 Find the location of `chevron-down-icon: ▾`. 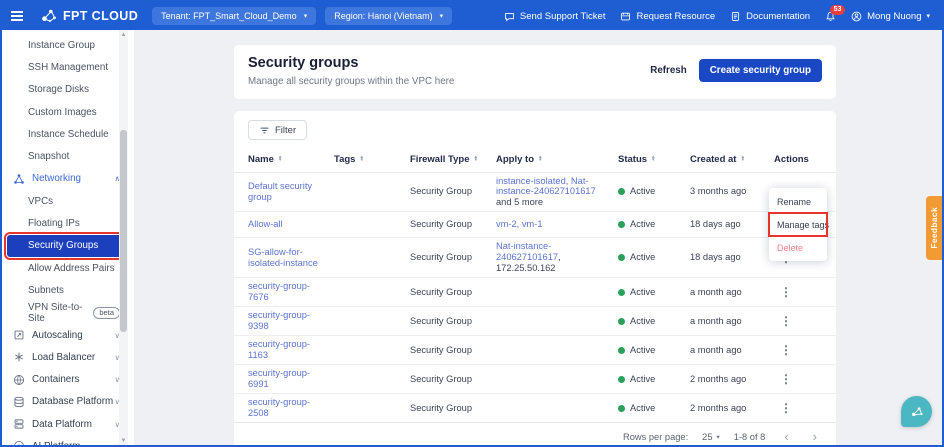

chevron-down-icon: ▾ is located at coordinates (928, 16).